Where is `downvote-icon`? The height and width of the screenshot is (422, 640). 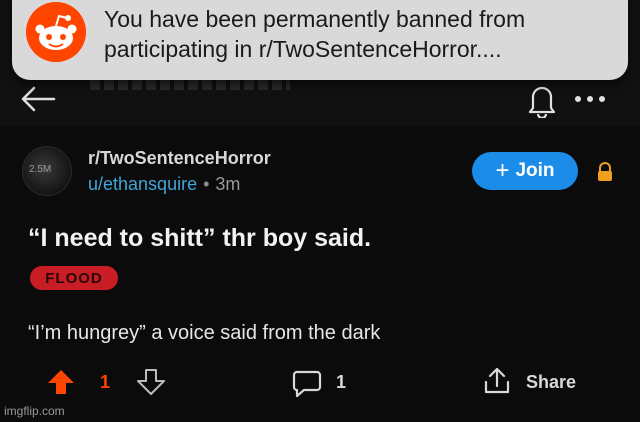 downvote-icon is located at coordinates (151, 382).